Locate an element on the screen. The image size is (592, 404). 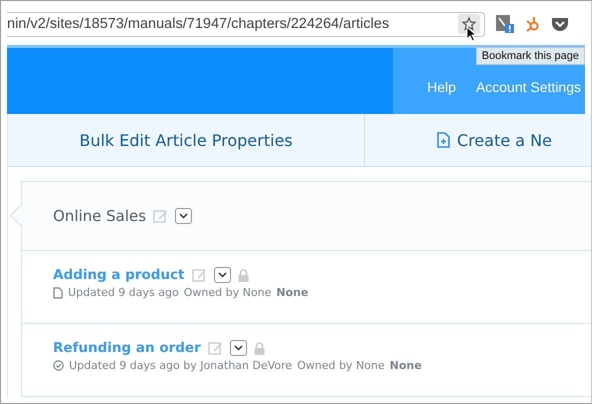
updated-text: Updated 9 days ago by Jonathan DeVore is located at coordinates (180, 365).